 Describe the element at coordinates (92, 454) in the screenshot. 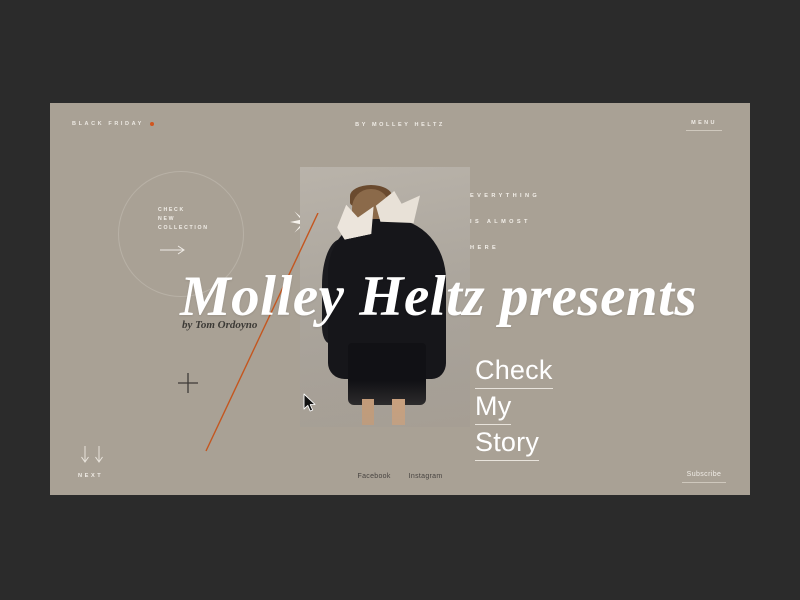

I see `double-arrow-down-icon` at that location.